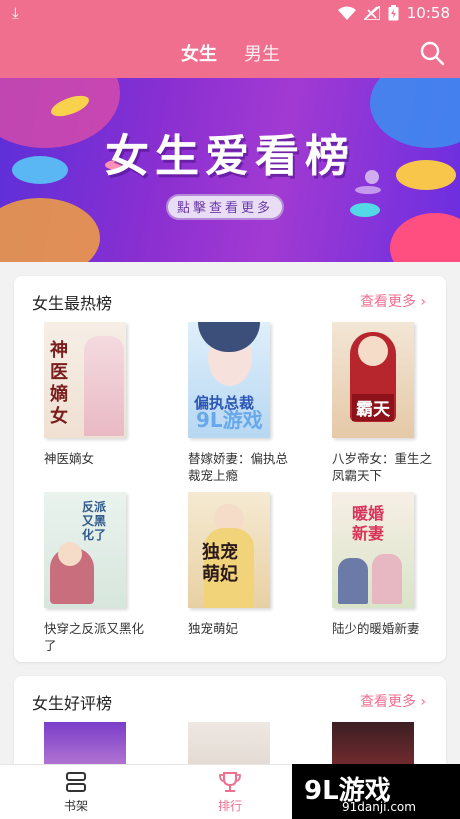 The height and width of the screenshot is (819, 460). Describe the element at coordinates (229, 806) in the screenshot. I see `nav-label: 排行` at that location.